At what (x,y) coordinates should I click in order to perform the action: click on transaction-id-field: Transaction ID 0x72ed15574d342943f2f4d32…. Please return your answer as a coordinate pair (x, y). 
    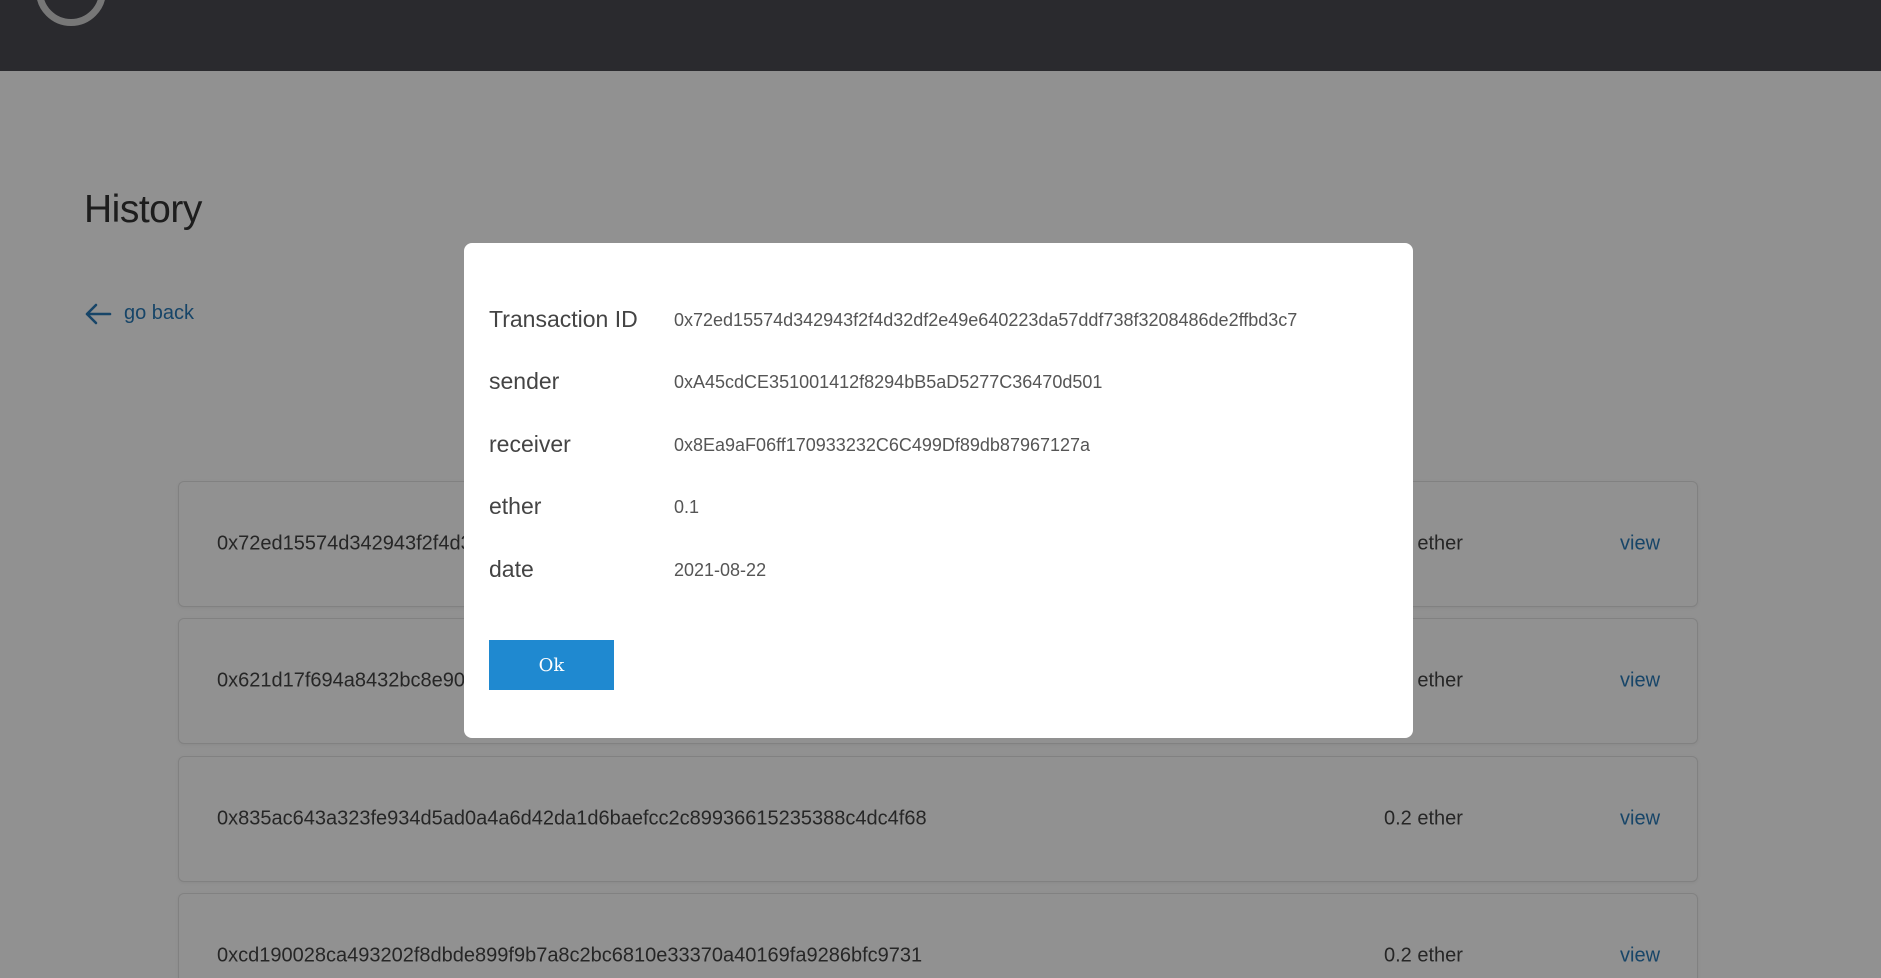
    Looking at the image, I should click on (939, 321).